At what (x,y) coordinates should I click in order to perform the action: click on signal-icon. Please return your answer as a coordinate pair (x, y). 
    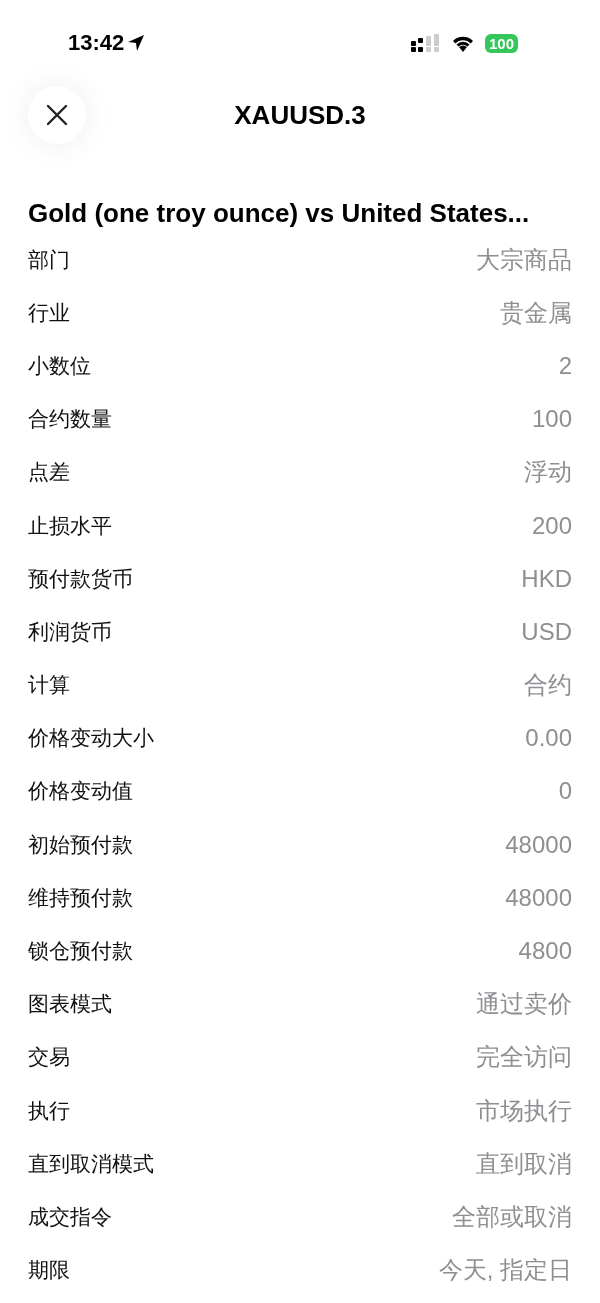
    Looking at the image, I should click on (425, 43).